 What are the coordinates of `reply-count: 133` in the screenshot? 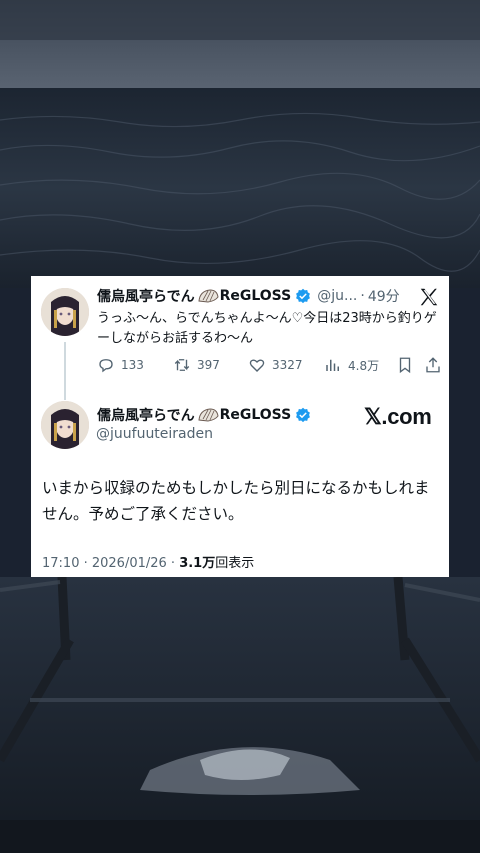 It's located at (132, 365).